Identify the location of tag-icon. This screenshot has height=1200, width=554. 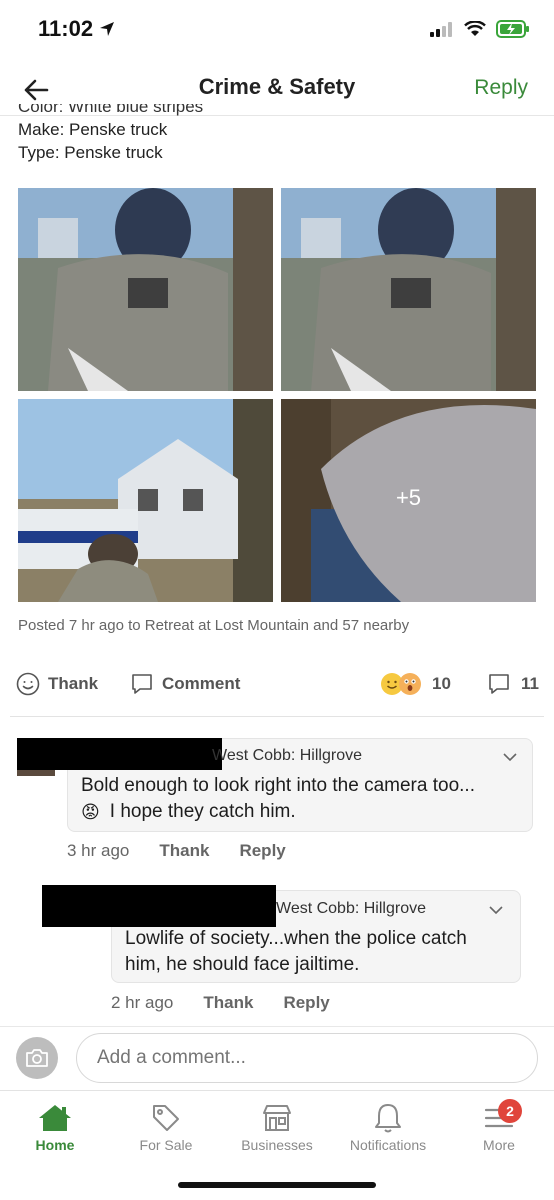
(166, 1118).